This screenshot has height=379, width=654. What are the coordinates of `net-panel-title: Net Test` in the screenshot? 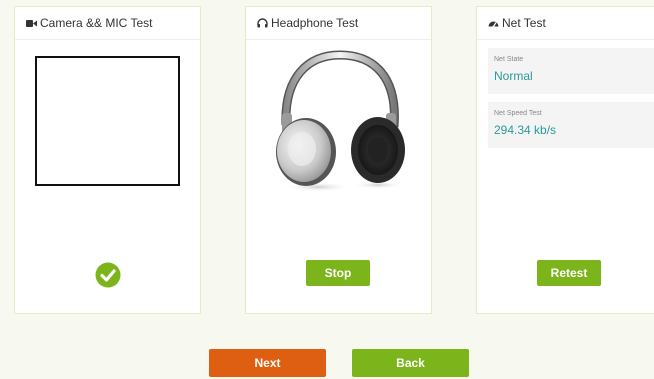 It's located at (524, 23).